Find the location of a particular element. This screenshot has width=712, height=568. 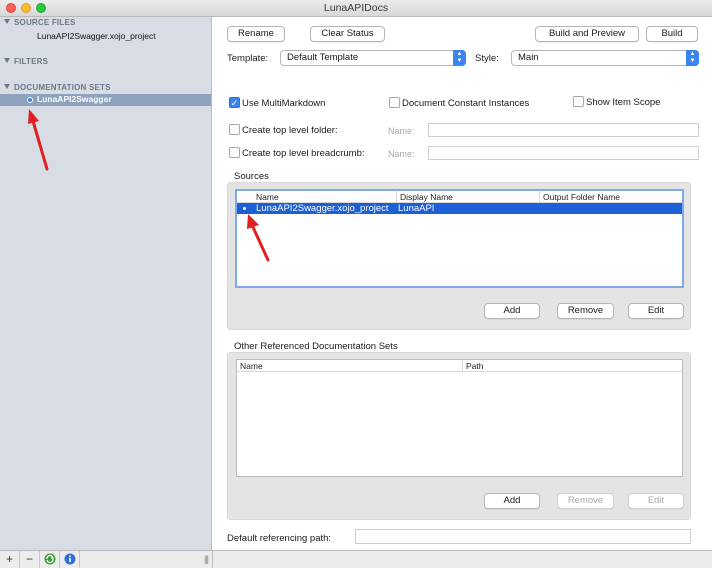

build-and-preview-button: Build and Preview is located at coordinates (587, 34).